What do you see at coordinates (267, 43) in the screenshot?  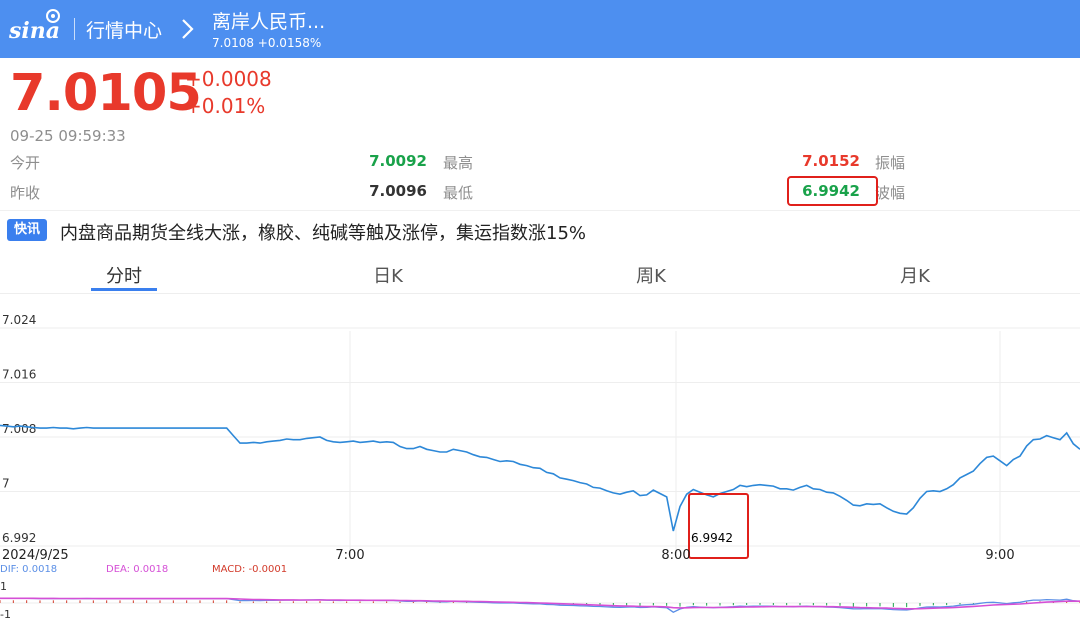 I see `pair-subtitle: 7.0108 +0.0158%` at bounding box center [267, 43].